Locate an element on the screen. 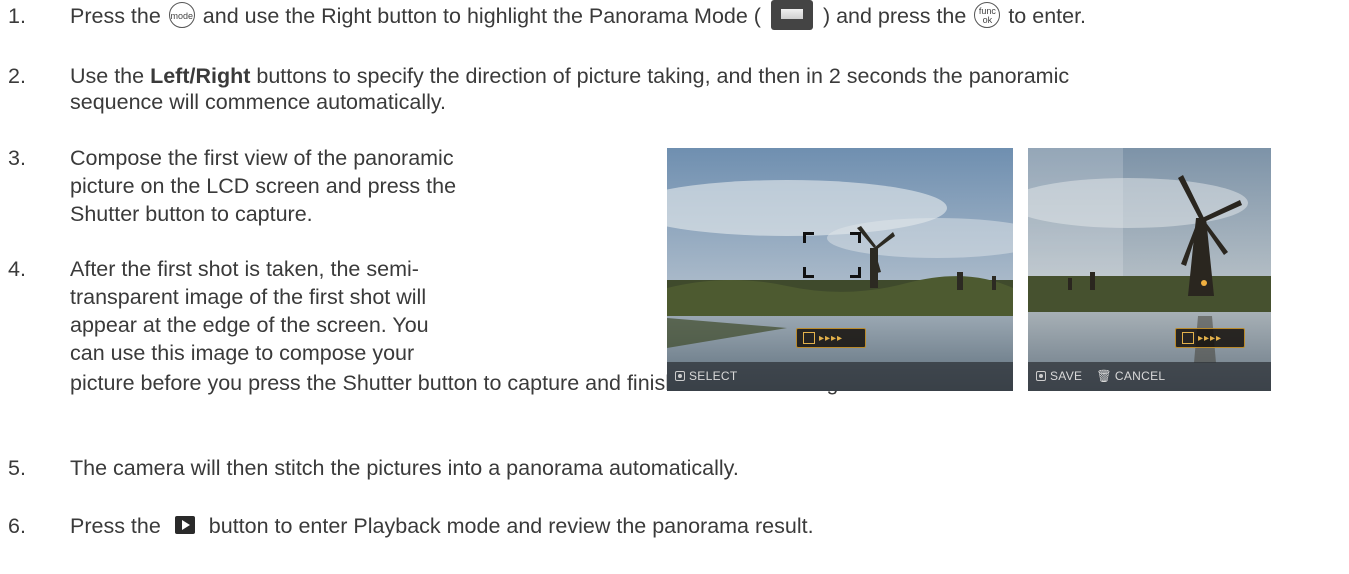  lcd-status-bar: SAVE 🗑 CANCEL is located at coordinates (1149, 376).